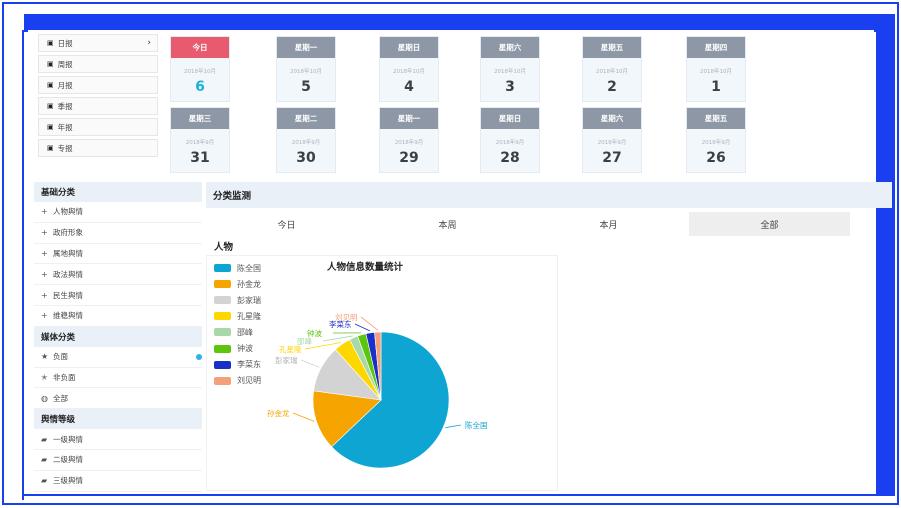 This screenshot has width=901, height=508. I want to click on sidebar-item-label: 属地舆情, so click(68, 253).